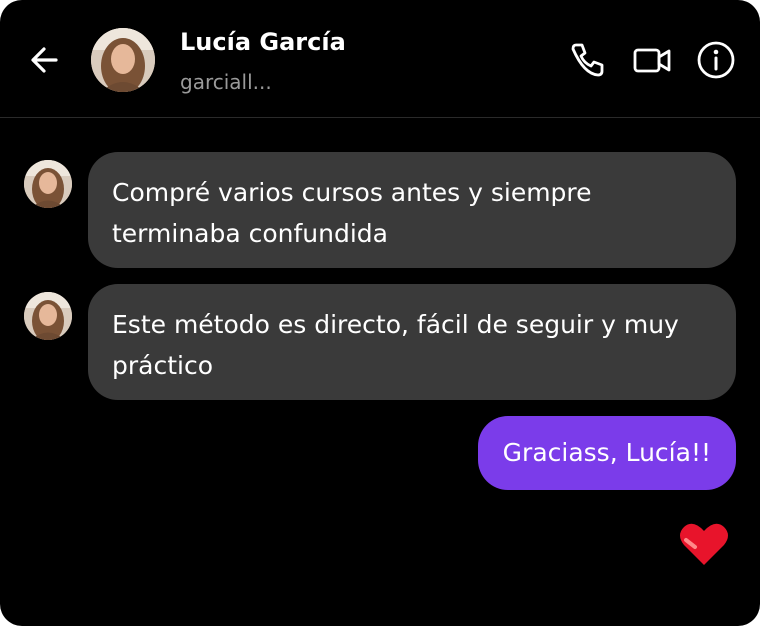  I want to click on outgoing-message: Graciass, Lucía!!, so click(606, 453).